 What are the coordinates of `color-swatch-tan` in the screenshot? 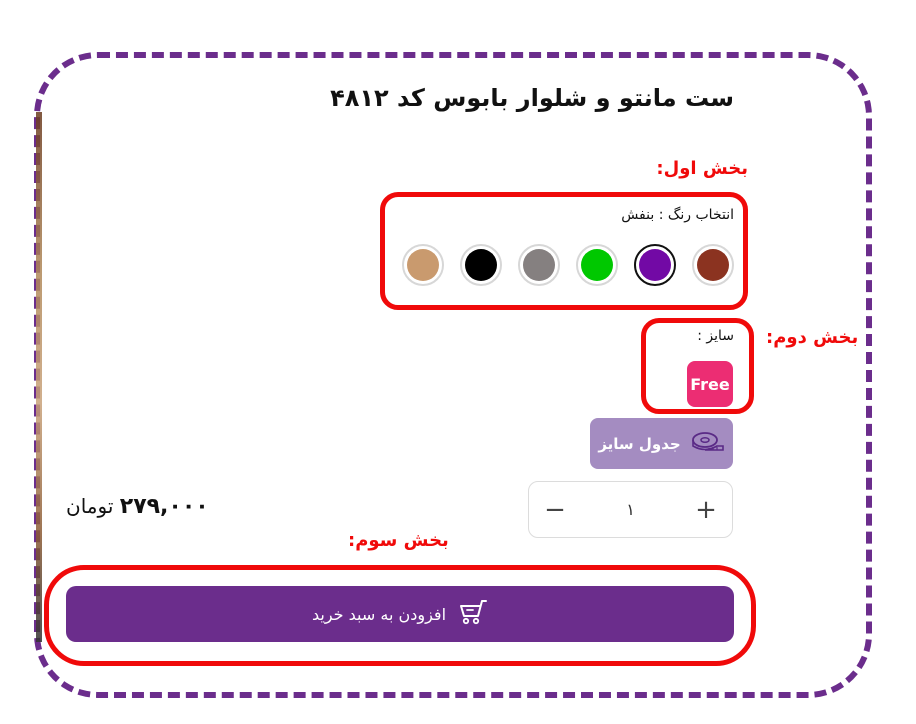 It's located at (423, 265).